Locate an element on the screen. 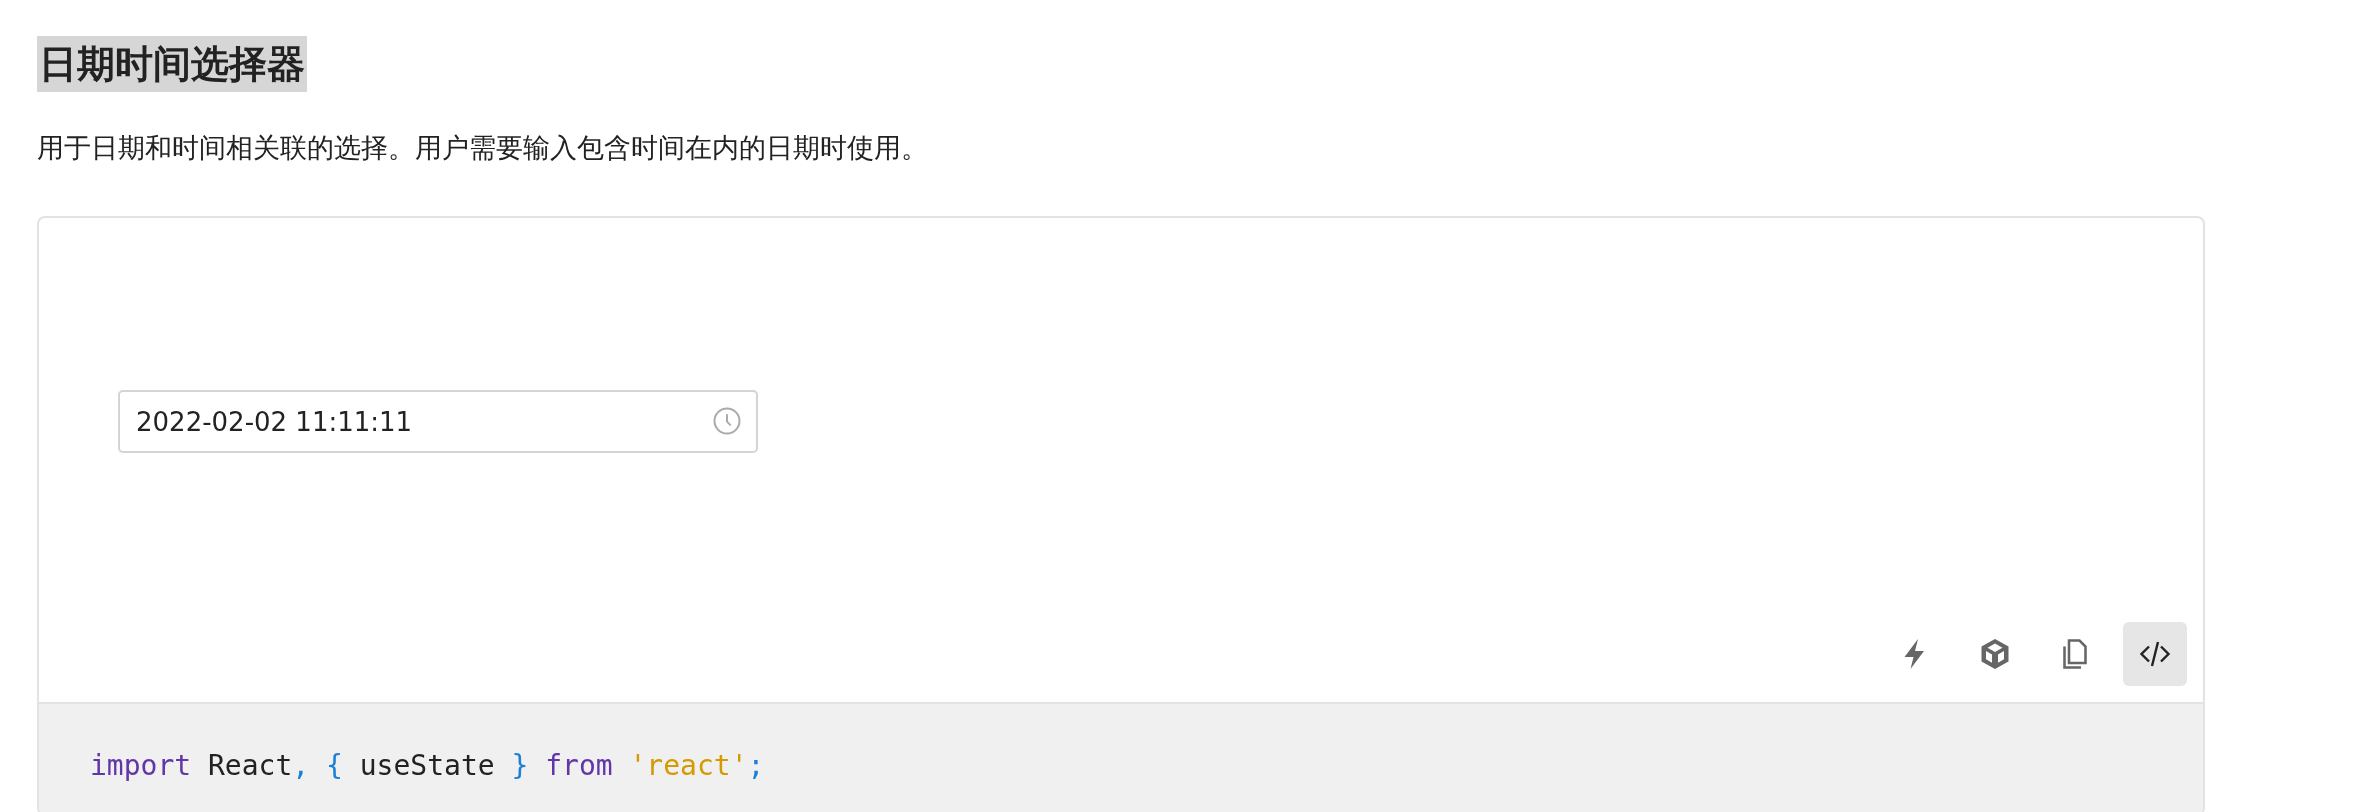 This screenshot has width=2376, height=812. page-title: 日期时间选择器 is located at coordinates (172, 64).